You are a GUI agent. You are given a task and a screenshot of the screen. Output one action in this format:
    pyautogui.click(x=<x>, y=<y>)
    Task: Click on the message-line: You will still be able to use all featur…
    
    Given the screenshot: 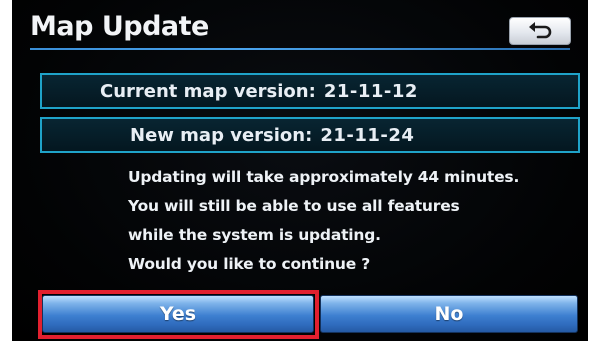 What is the action you would take?
    pyautogui.click(x=294, y=206)
    